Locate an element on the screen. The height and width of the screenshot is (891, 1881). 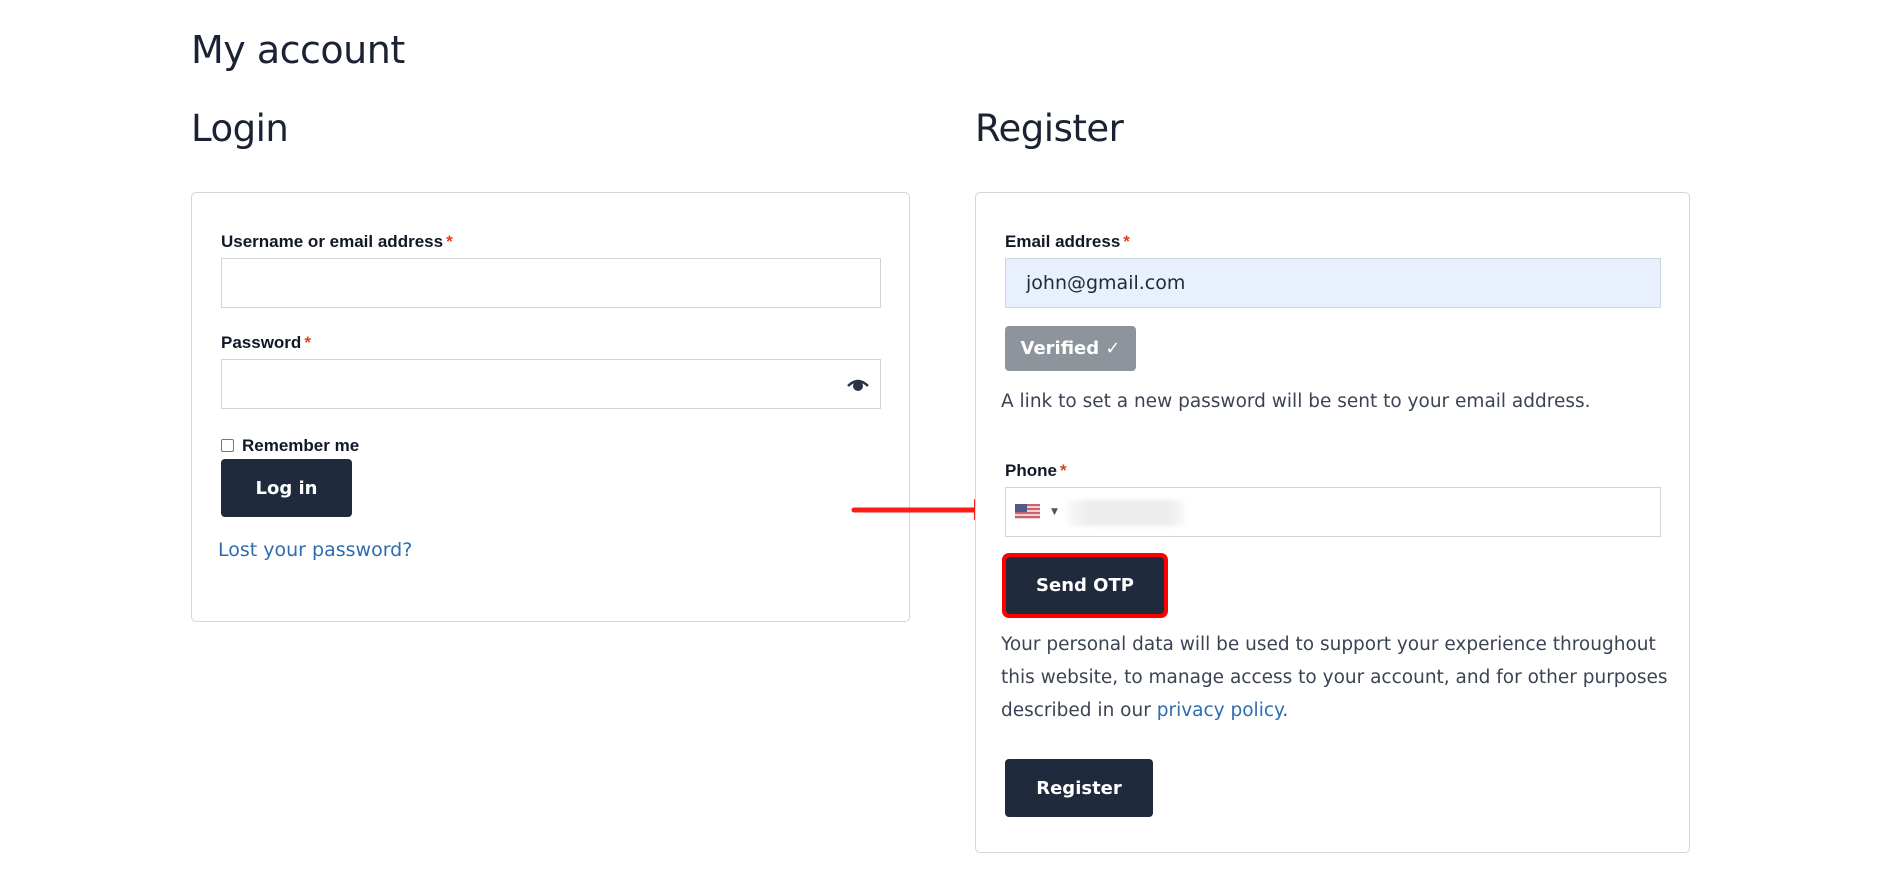
phone-label-text: Phone is located at coordinates (1031, 470).